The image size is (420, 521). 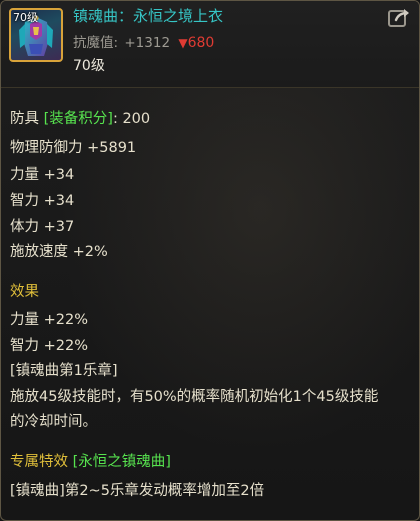 I want to click on exclusive-line: [镇魂曲]第2~5乐章发动概率增加至2倍, so click(x=137, y=491).